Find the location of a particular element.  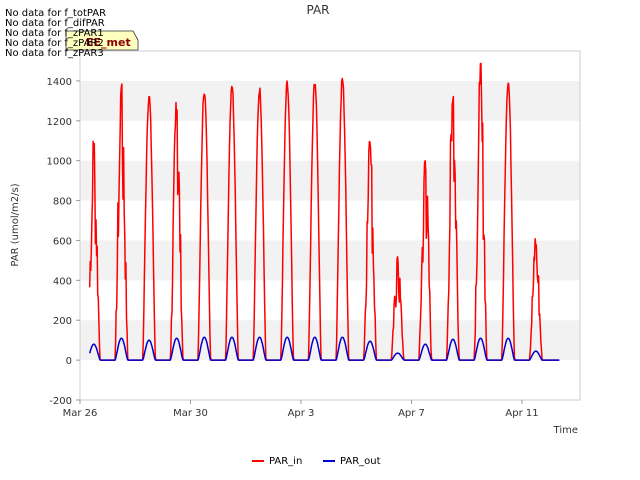

y-tick-label: 800 is located at coordinates (62, 202).